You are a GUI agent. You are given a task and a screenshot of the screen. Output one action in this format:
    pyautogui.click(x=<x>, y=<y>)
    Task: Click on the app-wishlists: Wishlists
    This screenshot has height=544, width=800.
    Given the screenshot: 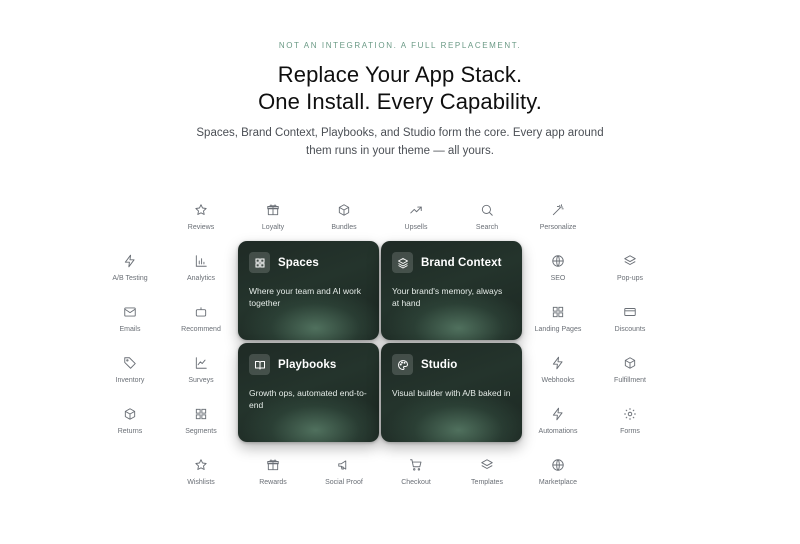 What is the action you would take?
    pyautogui.click(x=201, y=477)
    